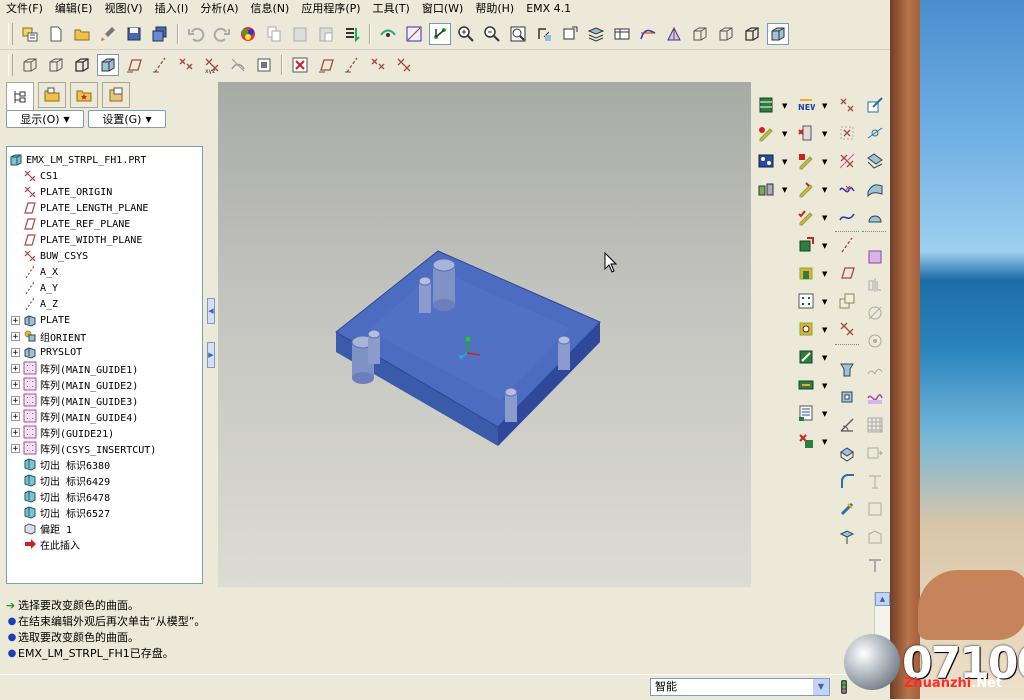 The image size is (1024, 700). Describe the element at coordinates (49, 256) in the screenshot. I see `tree-node: BUW_CSYS` at that location.